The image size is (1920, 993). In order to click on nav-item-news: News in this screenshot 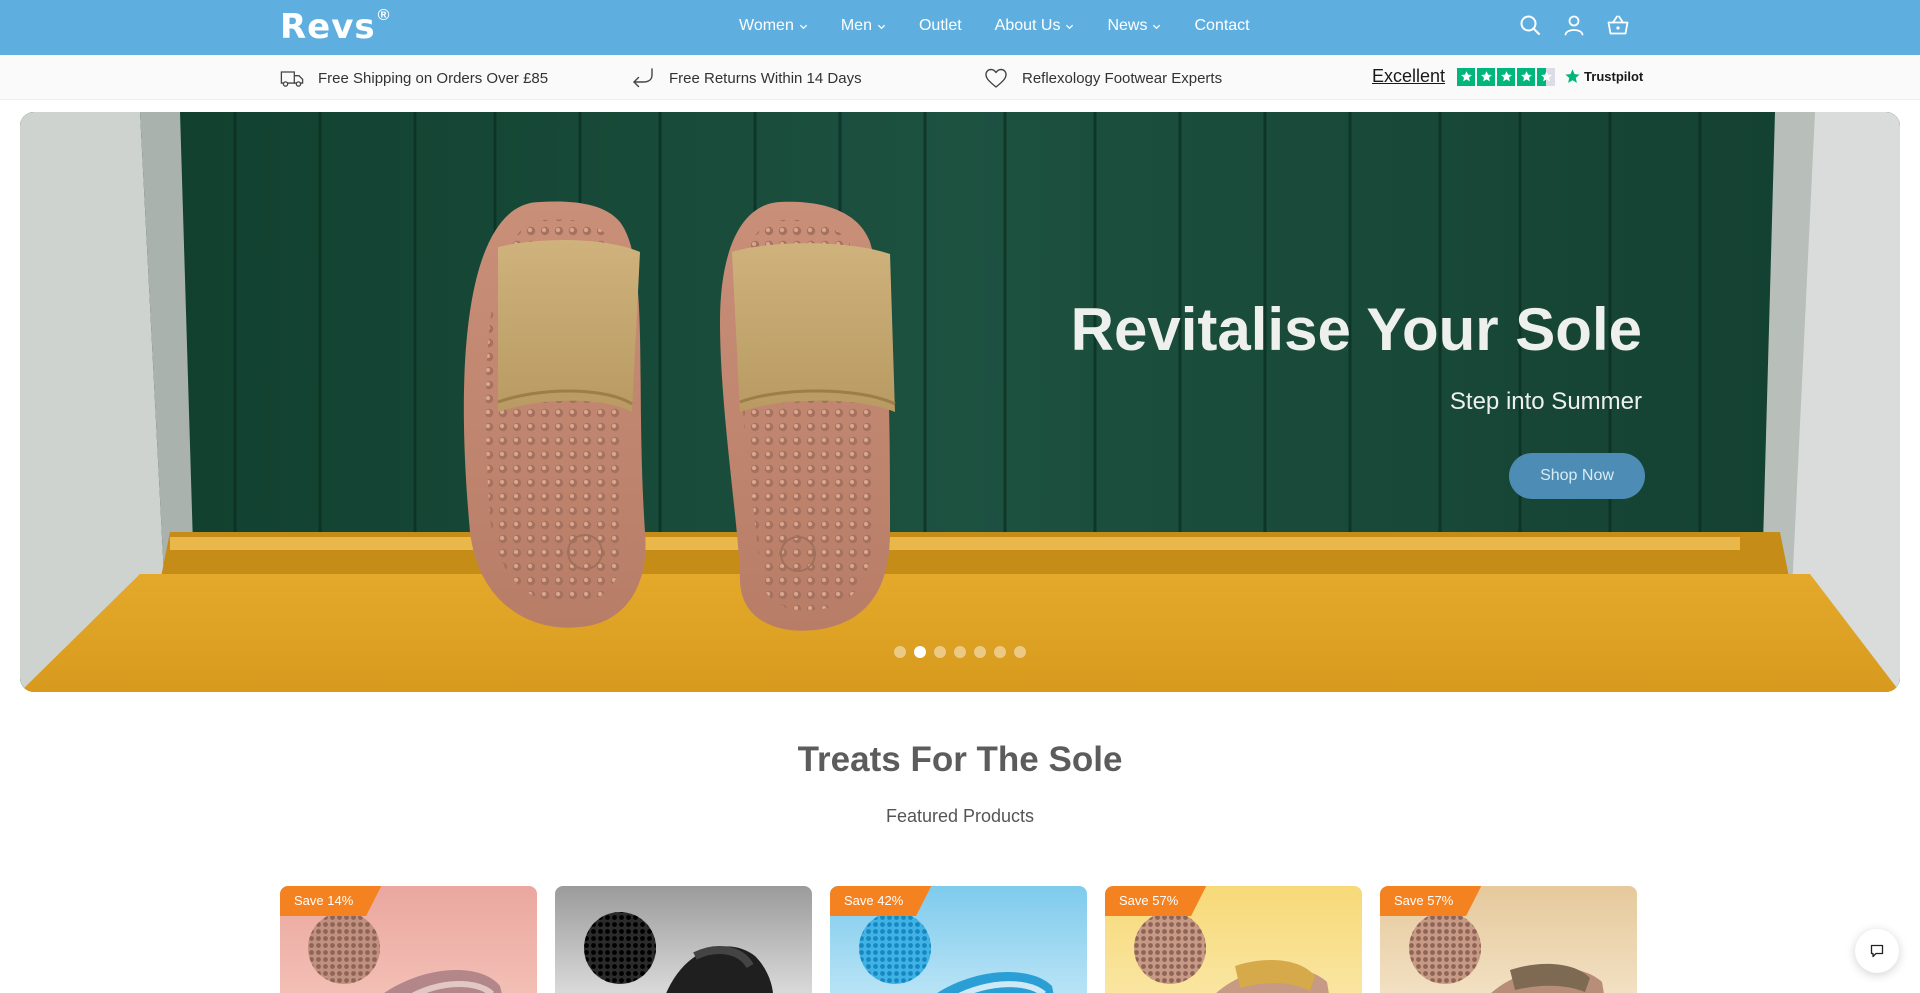, I will do `click(1134, 26)`.